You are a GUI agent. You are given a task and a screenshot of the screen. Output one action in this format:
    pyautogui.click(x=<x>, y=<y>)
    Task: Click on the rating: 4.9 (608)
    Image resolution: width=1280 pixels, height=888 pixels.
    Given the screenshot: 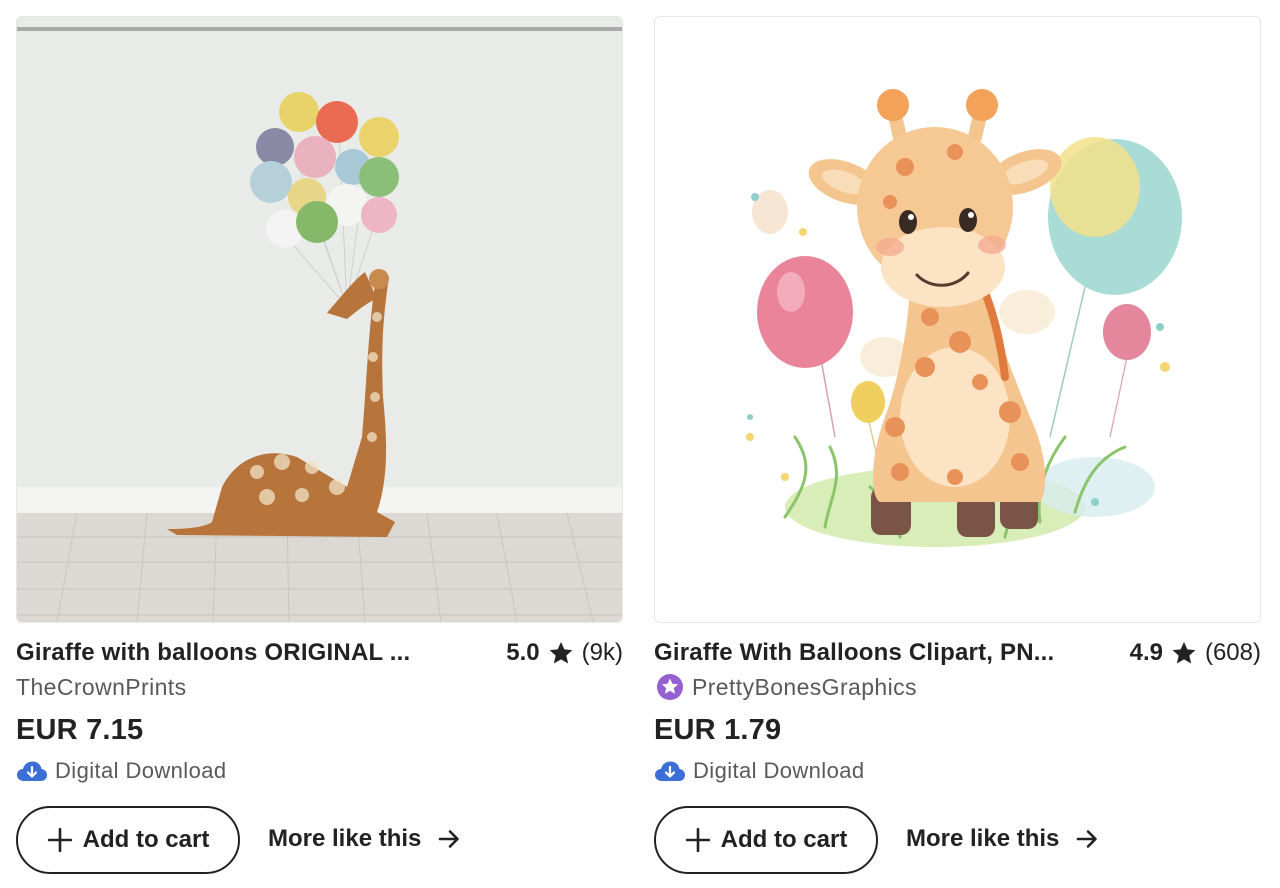 What is the action you would take?
    pyautogui.click(x=1195, y=653)
    